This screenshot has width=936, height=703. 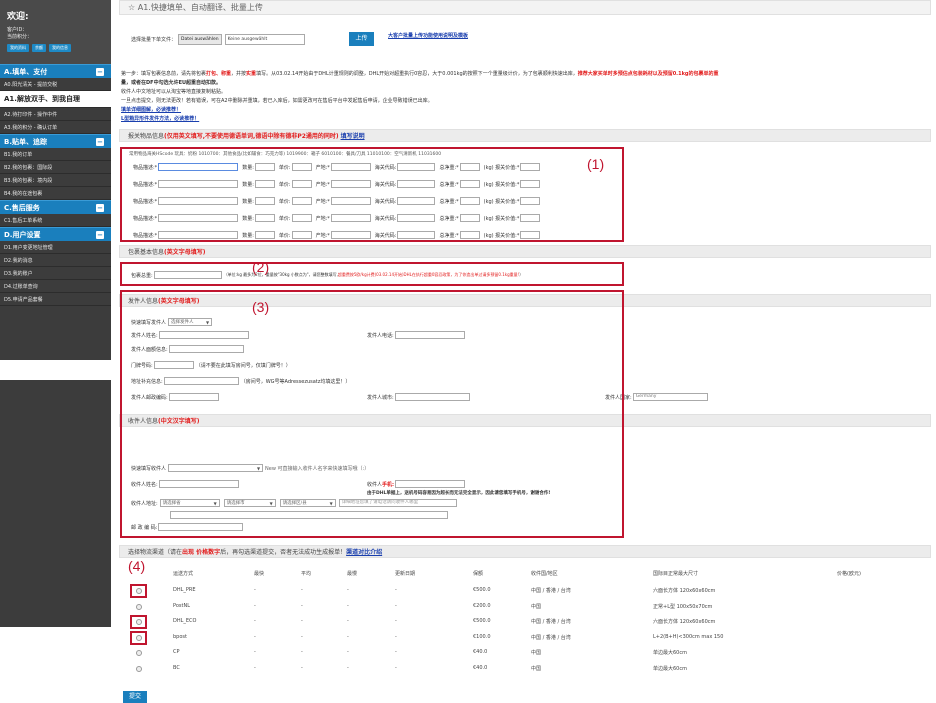 What do you see at coordinates (26, 71) in the screenshot?
I see `nav-group-a-label: A.填单、支付` at bounding box center [26, 71].